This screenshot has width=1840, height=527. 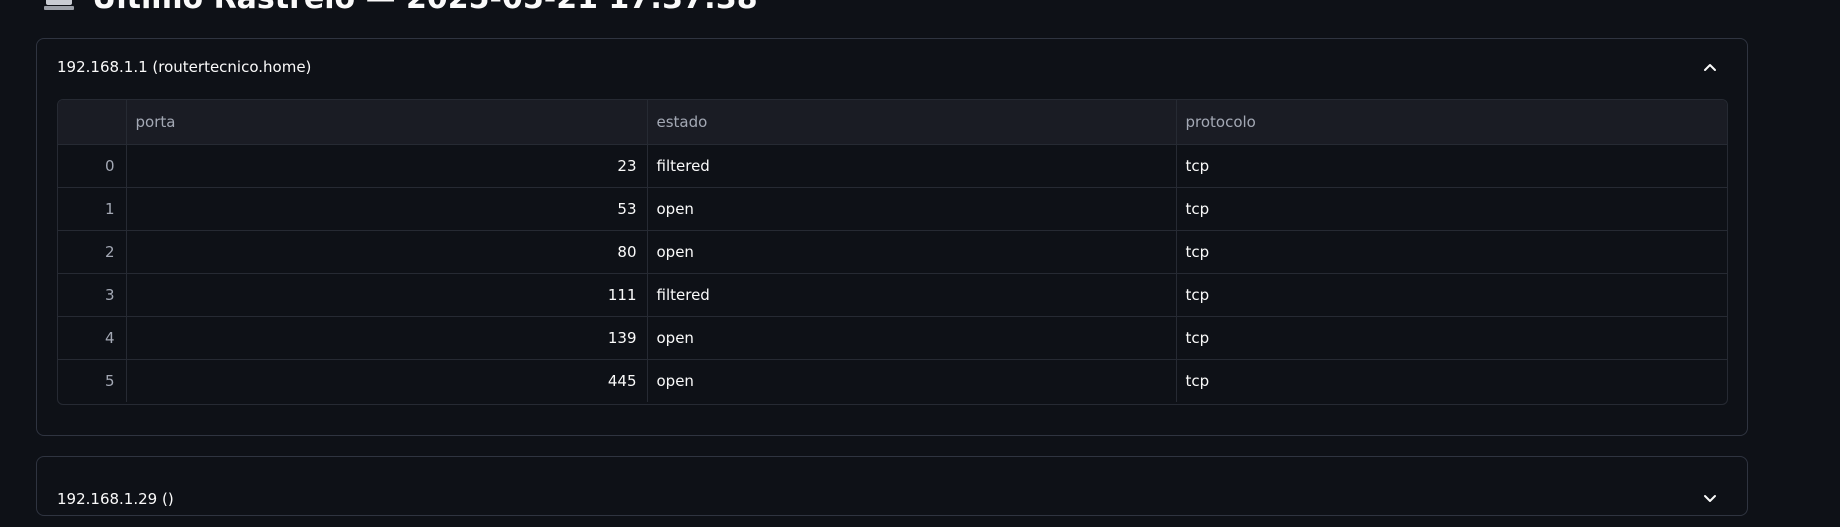 I want to click on column-header-protocolo: protocolo, so click(x=1451, y=122).